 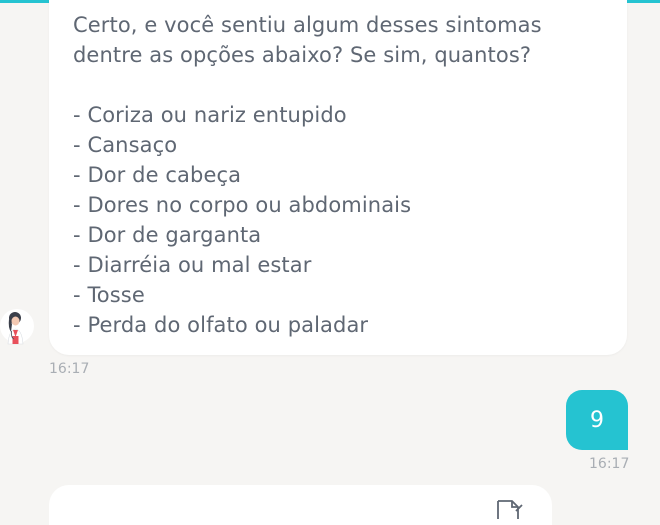 I want to click on doctor-avatar-icon, so click(x=17, y=326).